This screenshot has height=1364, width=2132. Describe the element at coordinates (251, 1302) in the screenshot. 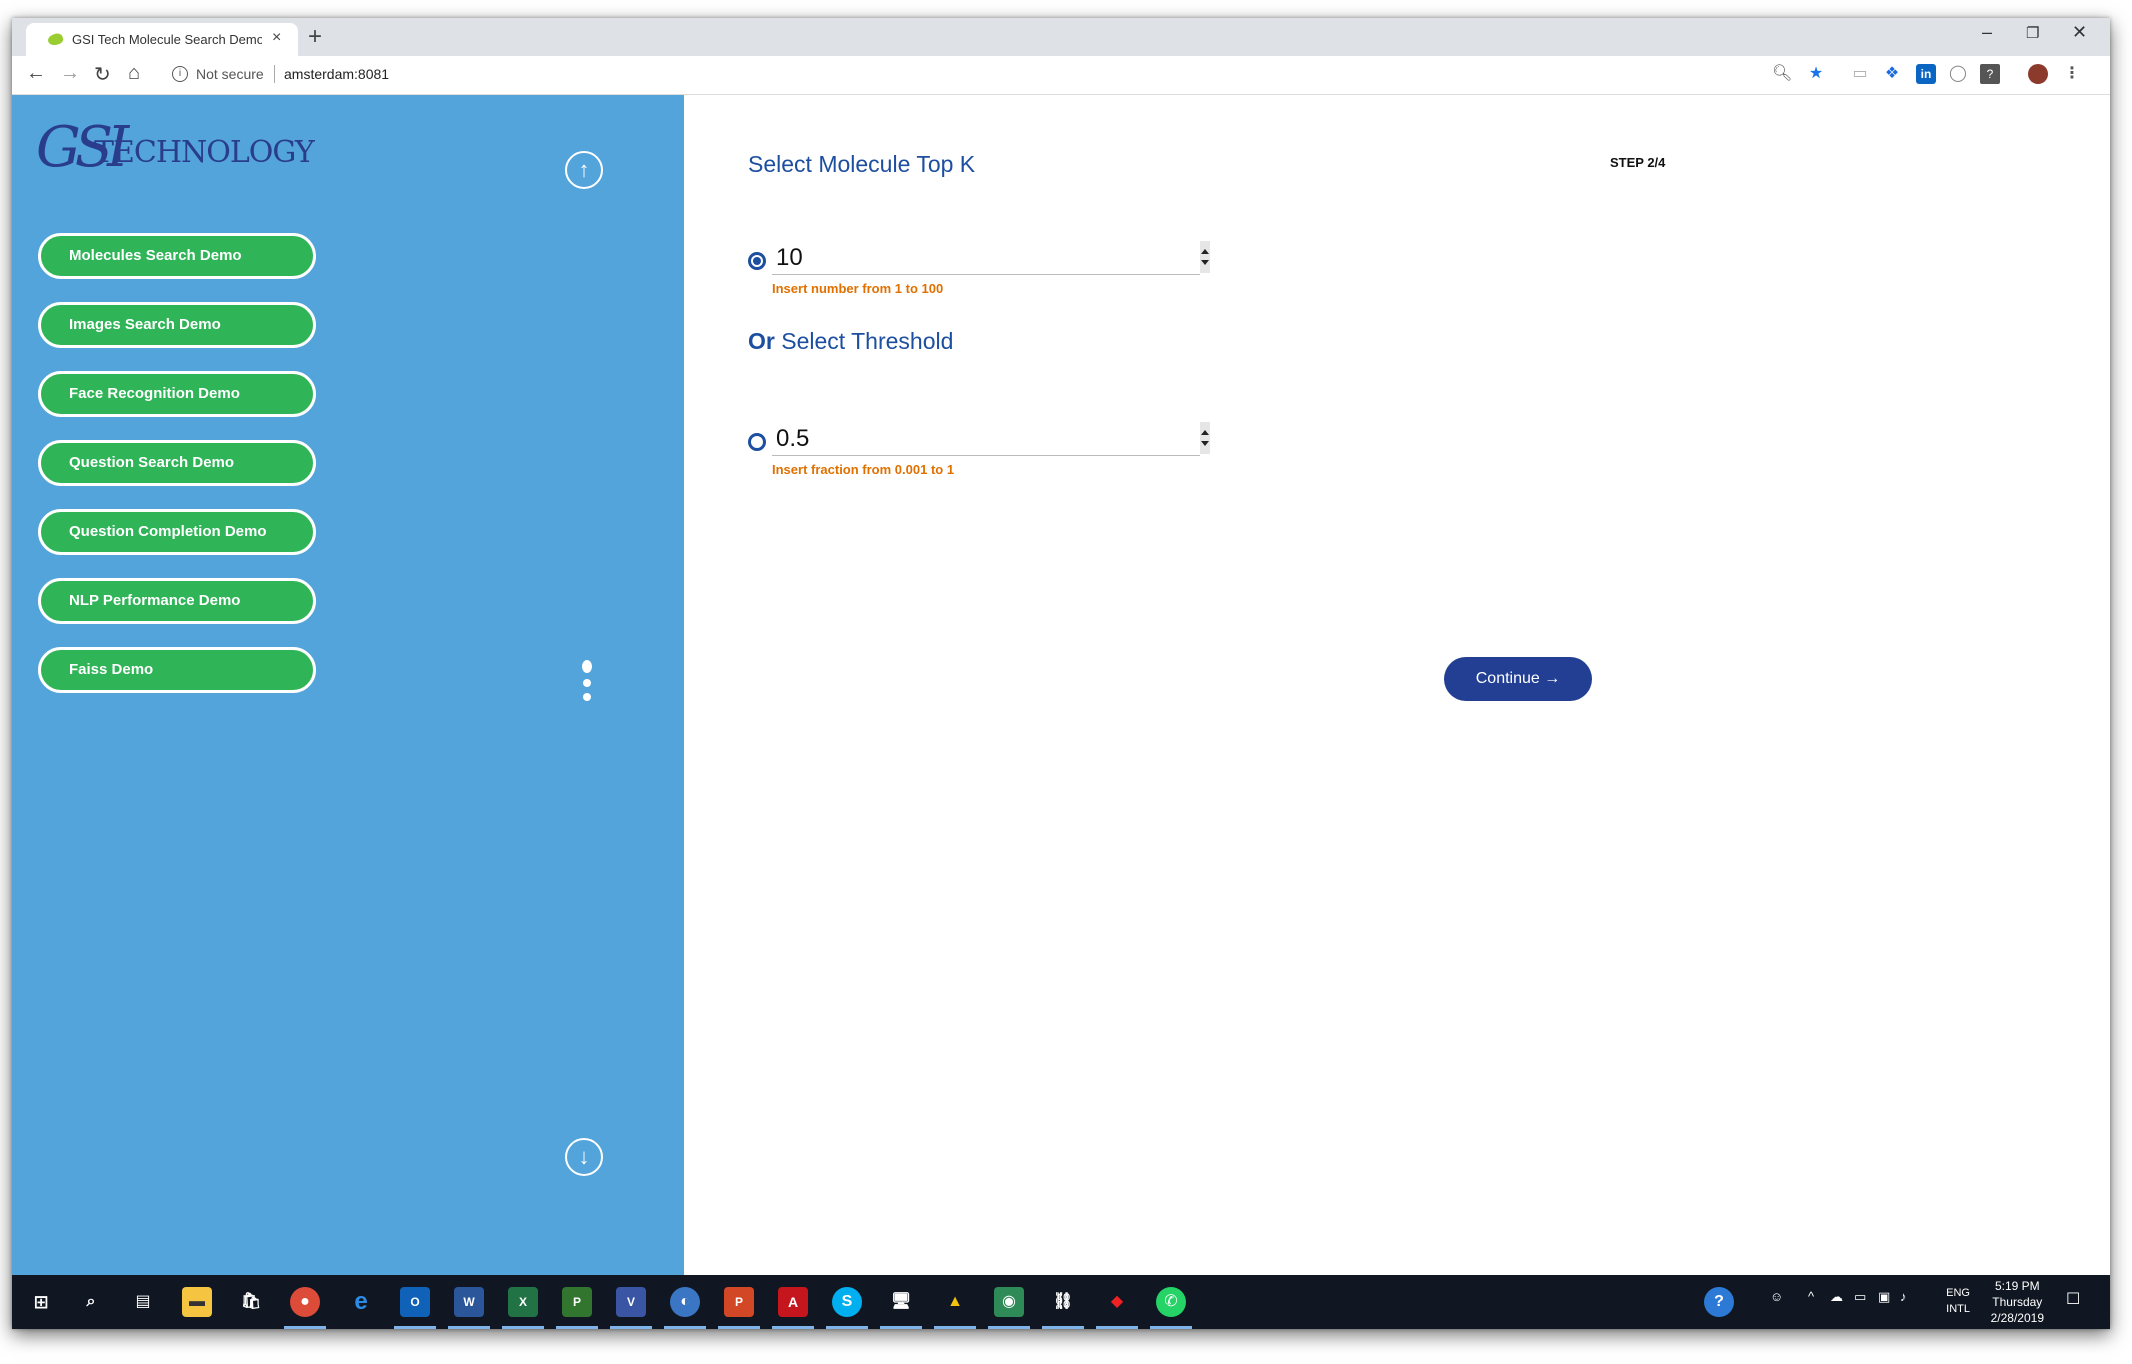

I see `store-icon: 🛍︎` at that location.